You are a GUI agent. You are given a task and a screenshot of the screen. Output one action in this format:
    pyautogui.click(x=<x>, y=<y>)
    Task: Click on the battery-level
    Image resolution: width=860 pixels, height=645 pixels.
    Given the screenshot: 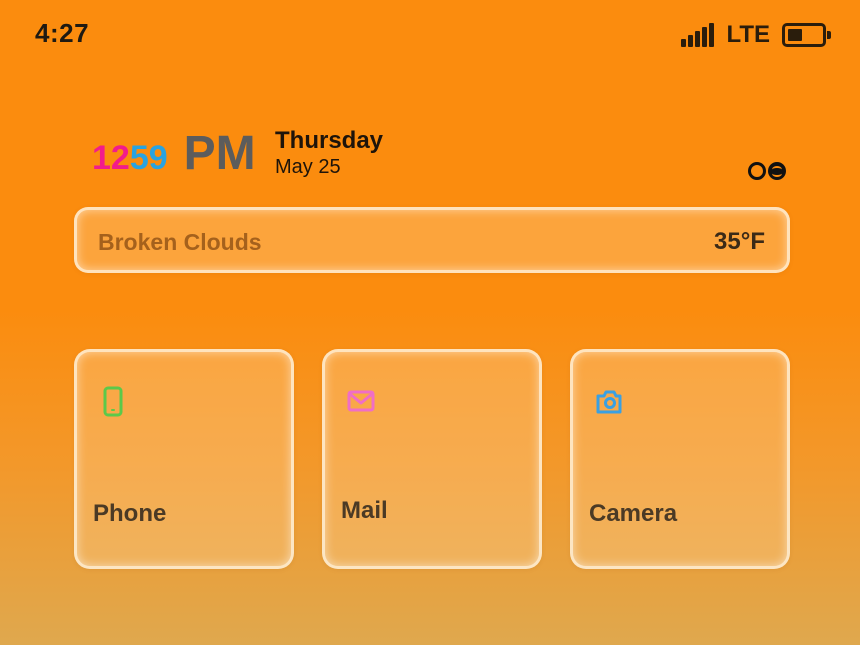 What is the action you would take?
    pyautogui.click(x=795, y=35)
    